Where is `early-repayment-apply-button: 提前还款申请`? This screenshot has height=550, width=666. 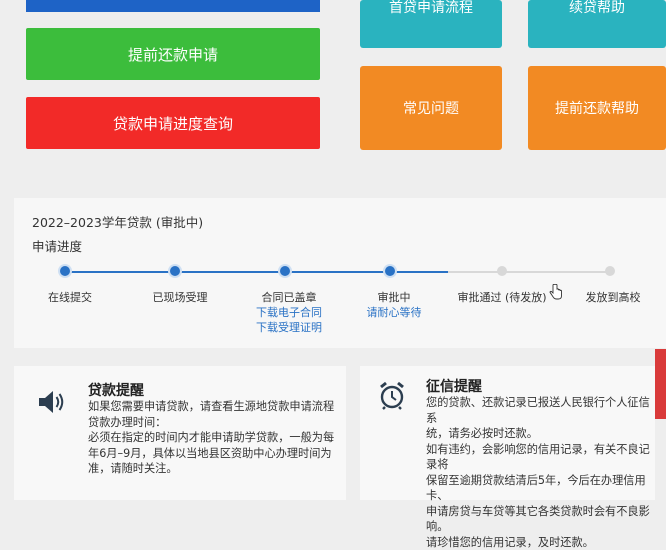 early-repayment-apply-button: 提前还款申请 is located at coordinates (173, 54).